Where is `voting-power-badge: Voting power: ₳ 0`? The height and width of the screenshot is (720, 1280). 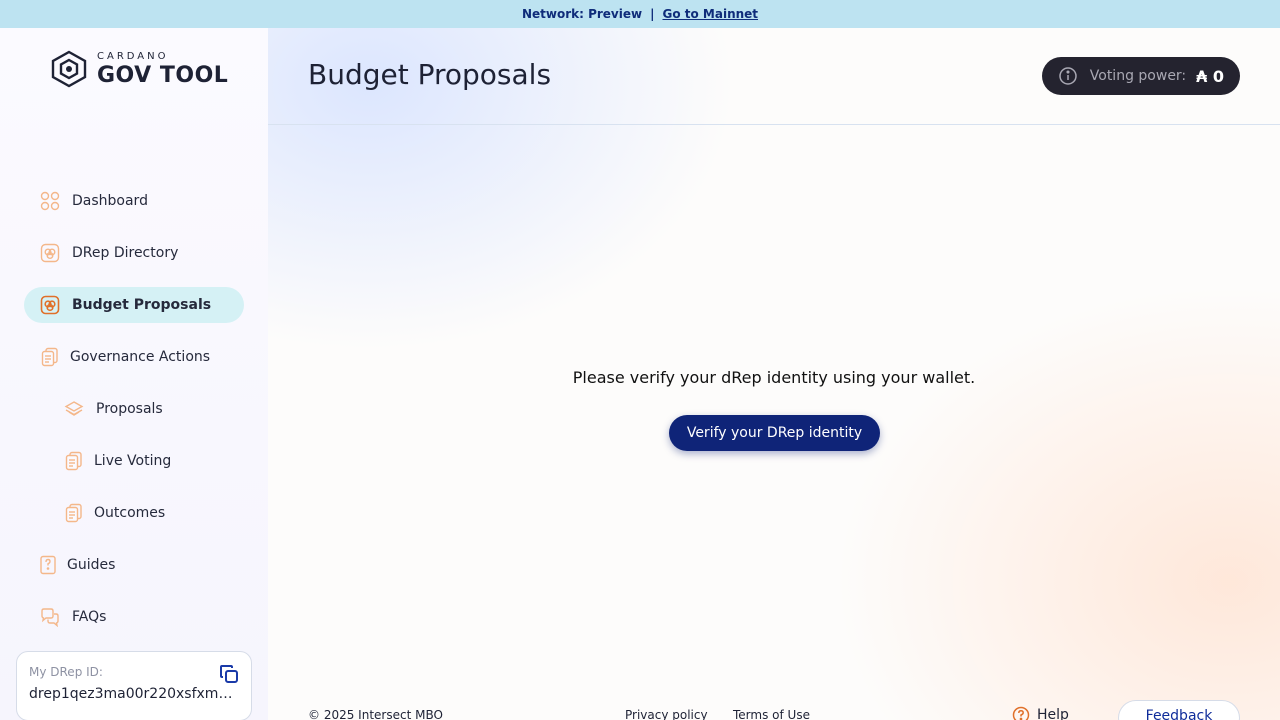 voting-power-badge: Voting power: ₳ 0 is located at coordinates (1140, 76).